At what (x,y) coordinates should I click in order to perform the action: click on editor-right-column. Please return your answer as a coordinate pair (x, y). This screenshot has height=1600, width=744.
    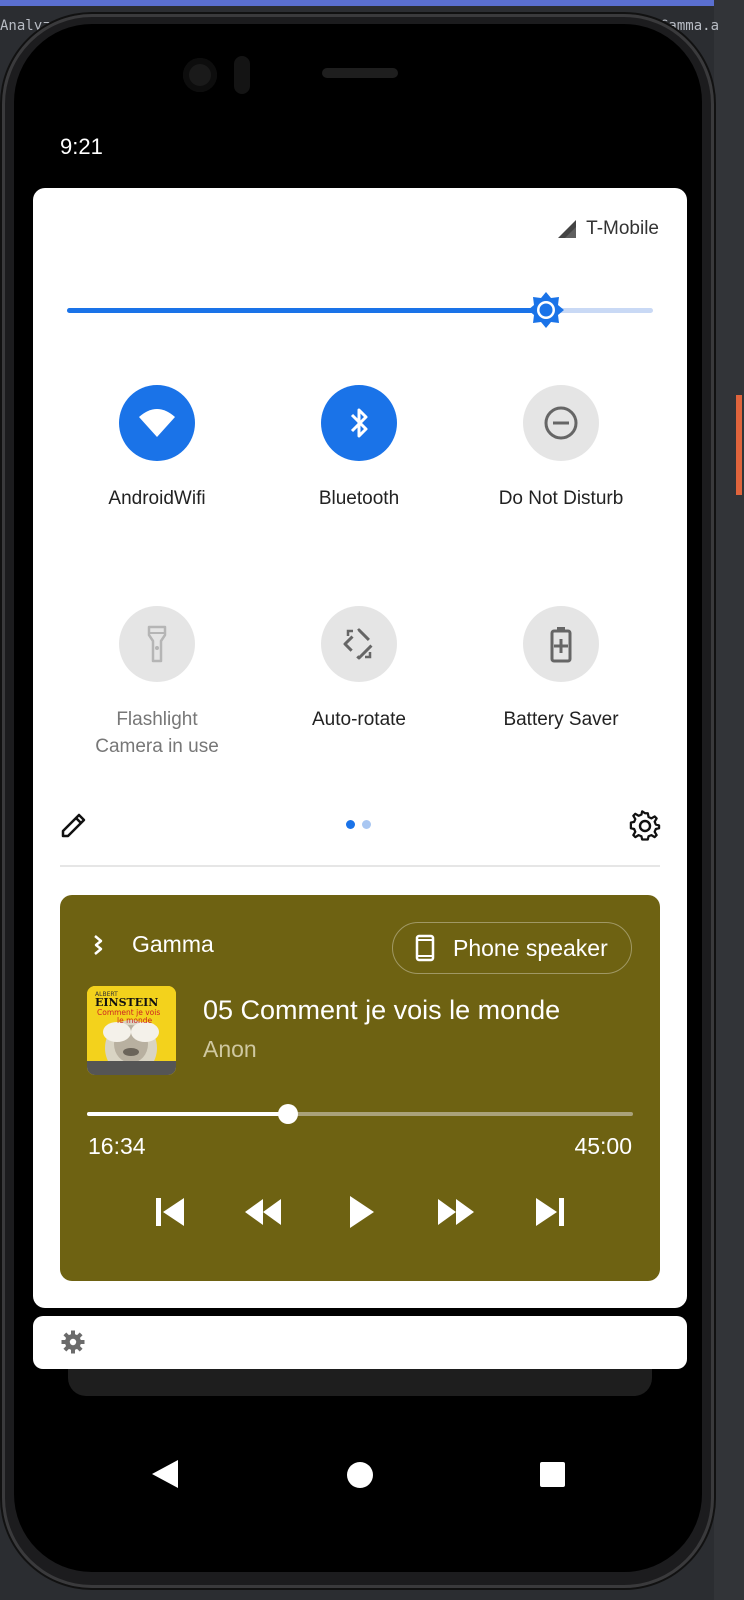
    Looking at the image, I should click on (729, 800).